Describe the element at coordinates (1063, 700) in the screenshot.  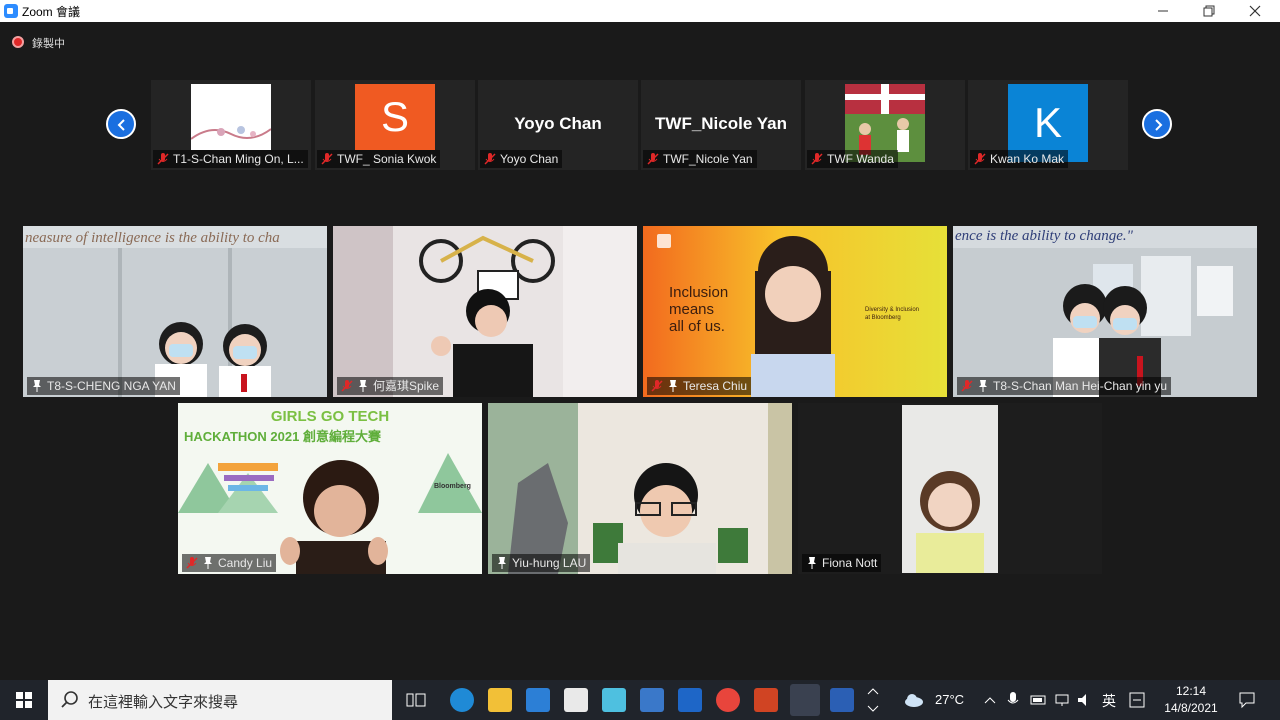
I see `network-icon` at that location.